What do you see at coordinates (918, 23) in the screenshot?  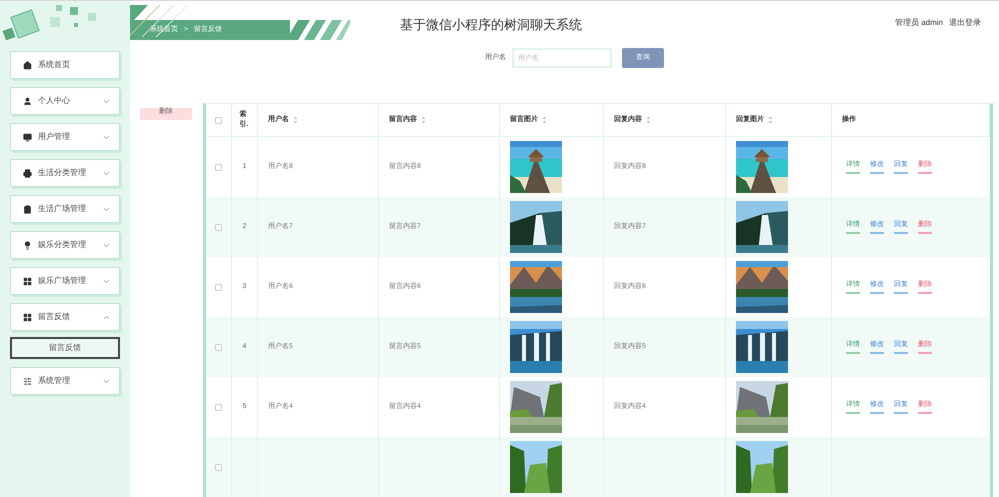 I see `admin-user-label: 管理员 admin` at bounding box center [918, 23].